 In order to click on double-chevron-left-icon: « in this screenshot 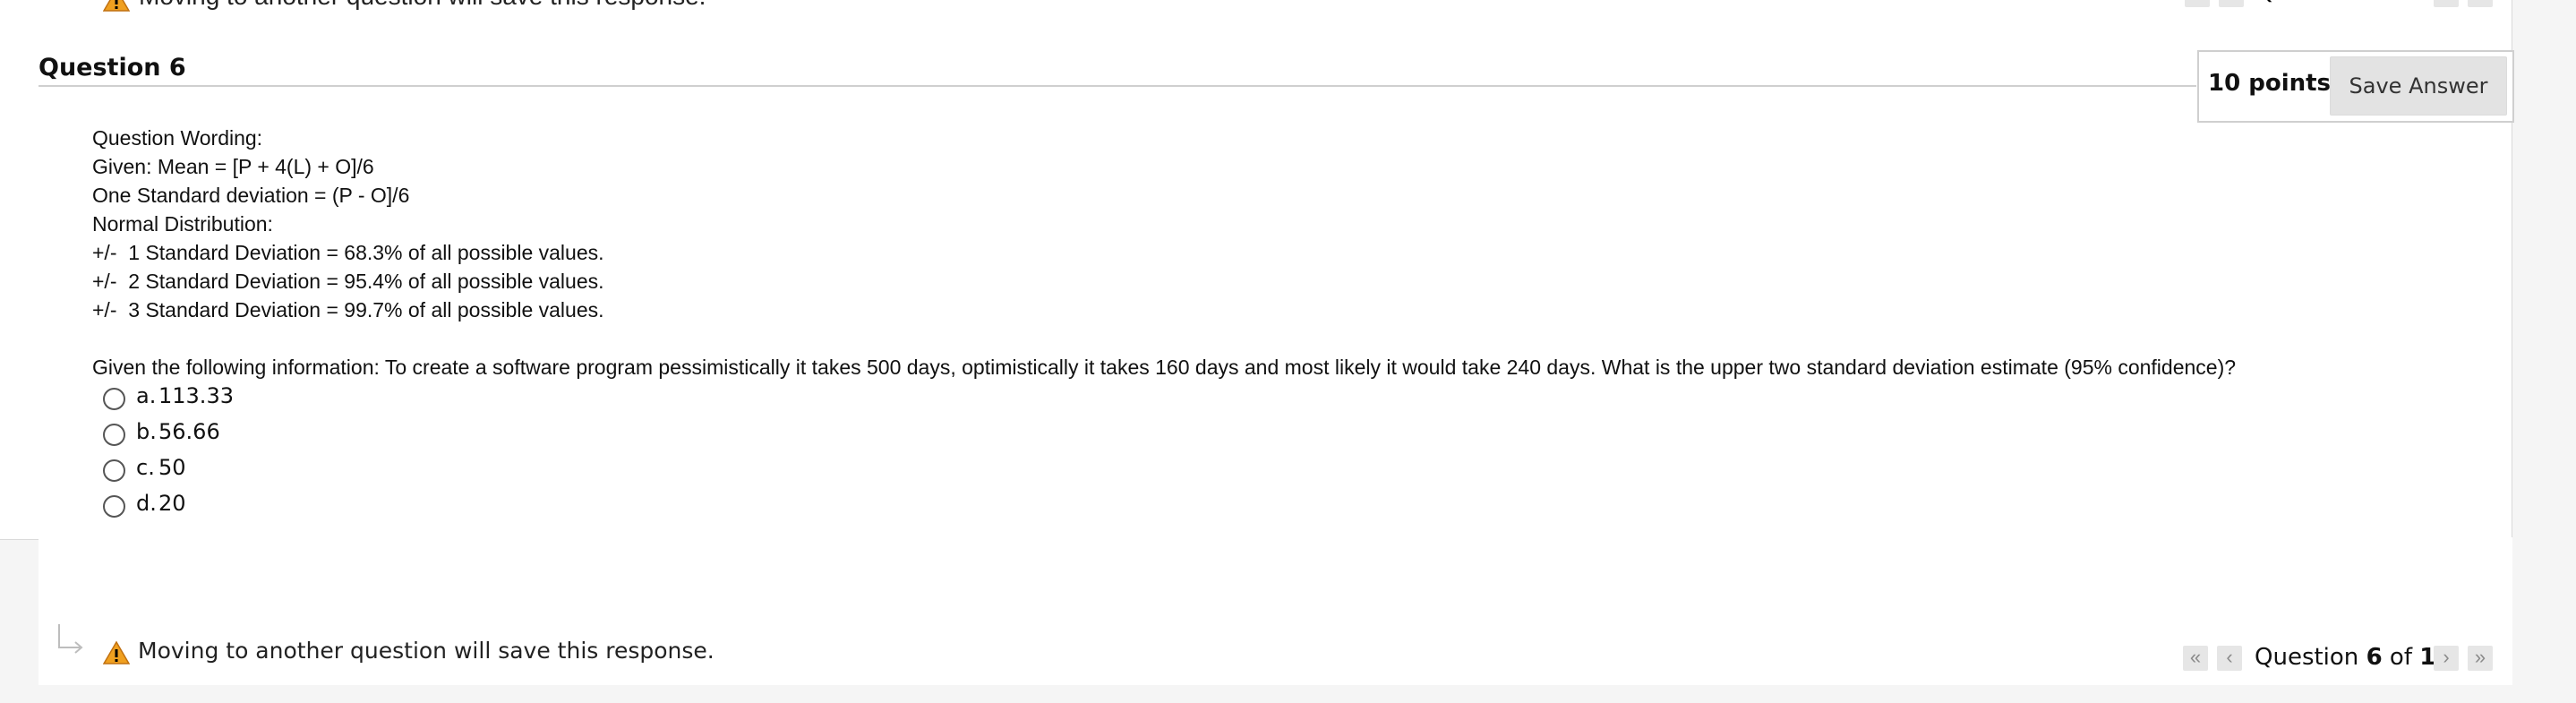, I will do `click(2195, 657)`.